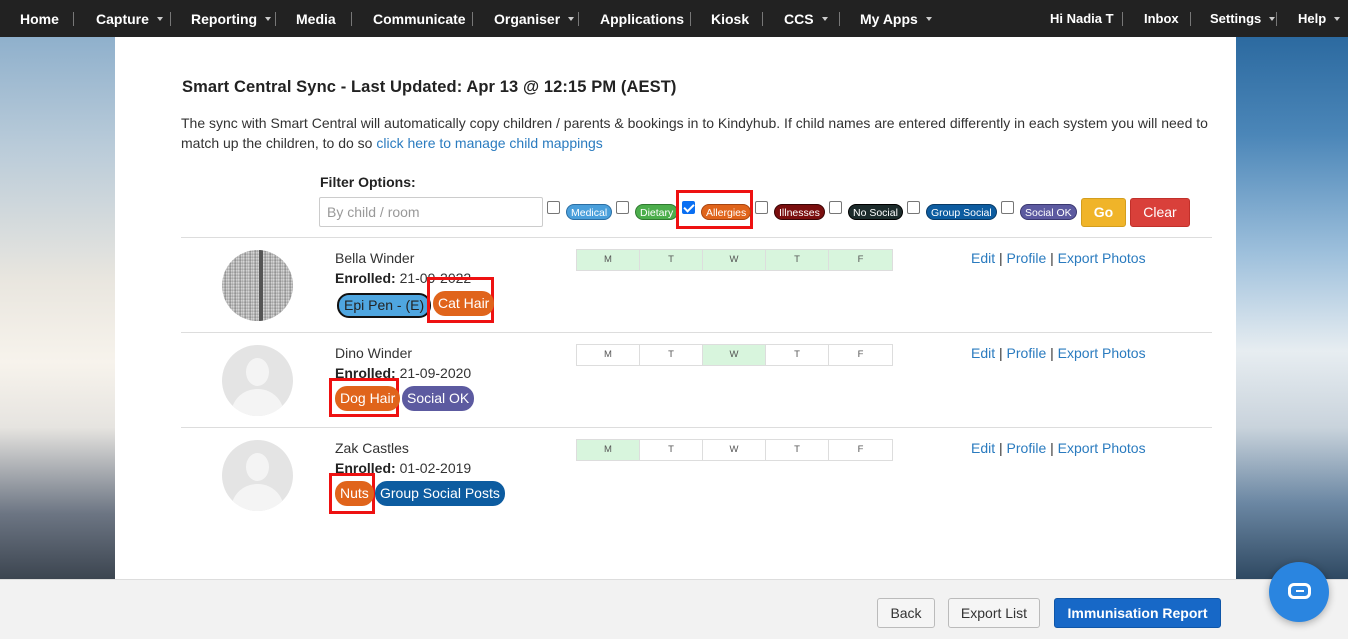 This screenshot has width=1348, height=639. I want to click on back-button: Back, so click(906, 613).